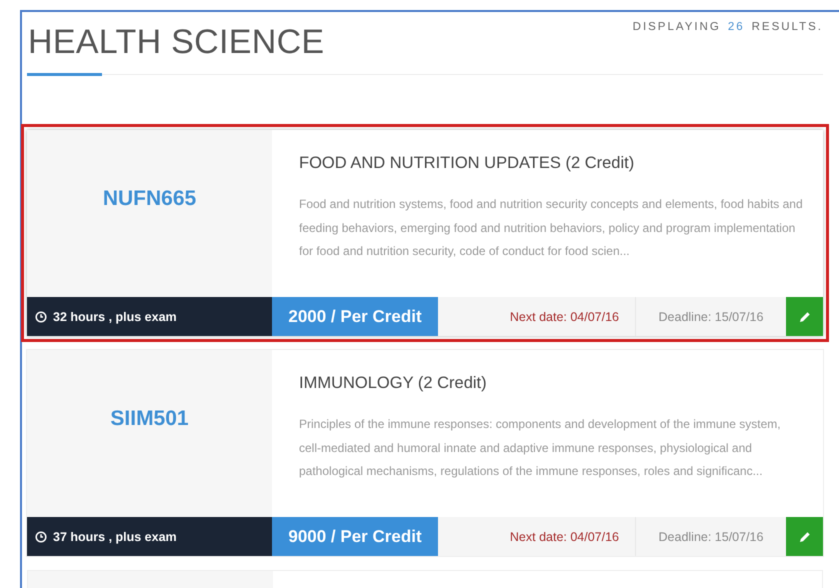  Describe the element at coordinates (676, 27) in the screenshot. I see `results-label: DISPLAYING` at that location.